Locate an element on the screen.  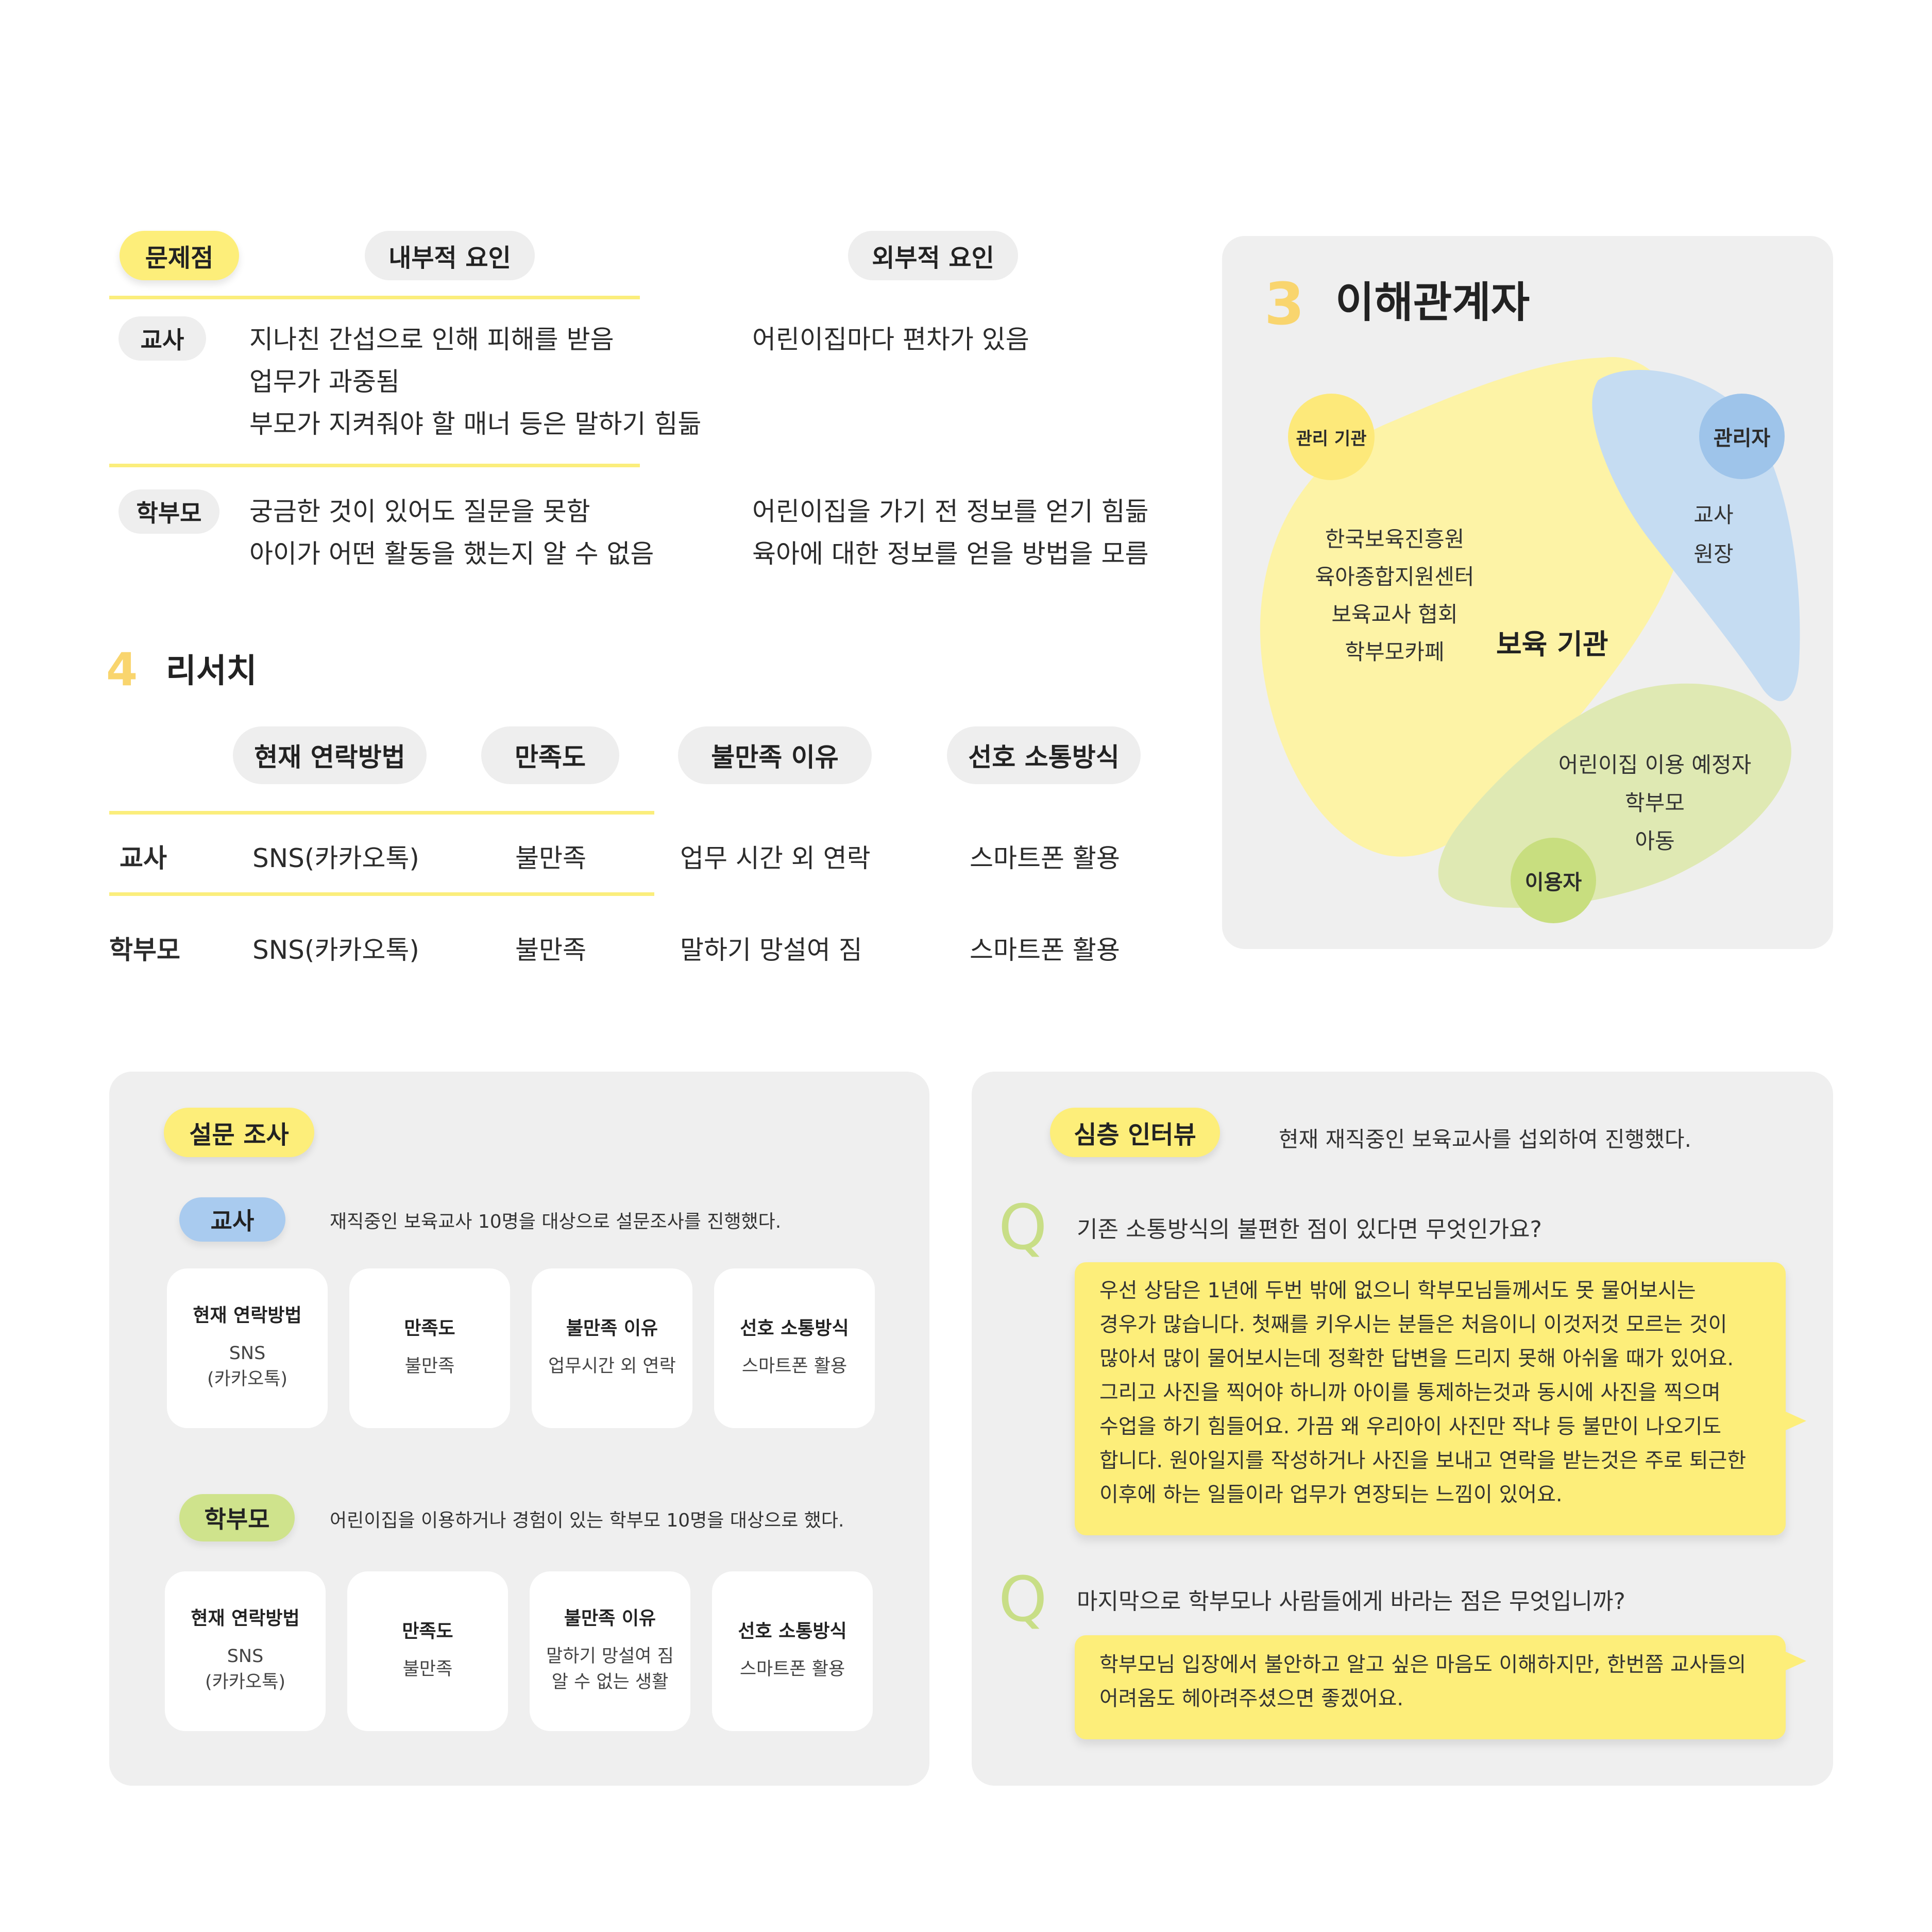
user-badge: 이용자 is located at coordinates (1553, 880).